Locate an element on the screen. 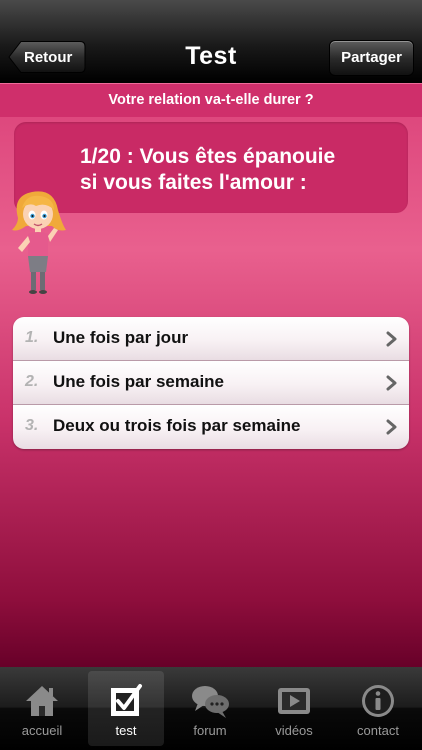 The height and width of the screenshot is (750, 422). home-icon is located at coordinates (42, 701).